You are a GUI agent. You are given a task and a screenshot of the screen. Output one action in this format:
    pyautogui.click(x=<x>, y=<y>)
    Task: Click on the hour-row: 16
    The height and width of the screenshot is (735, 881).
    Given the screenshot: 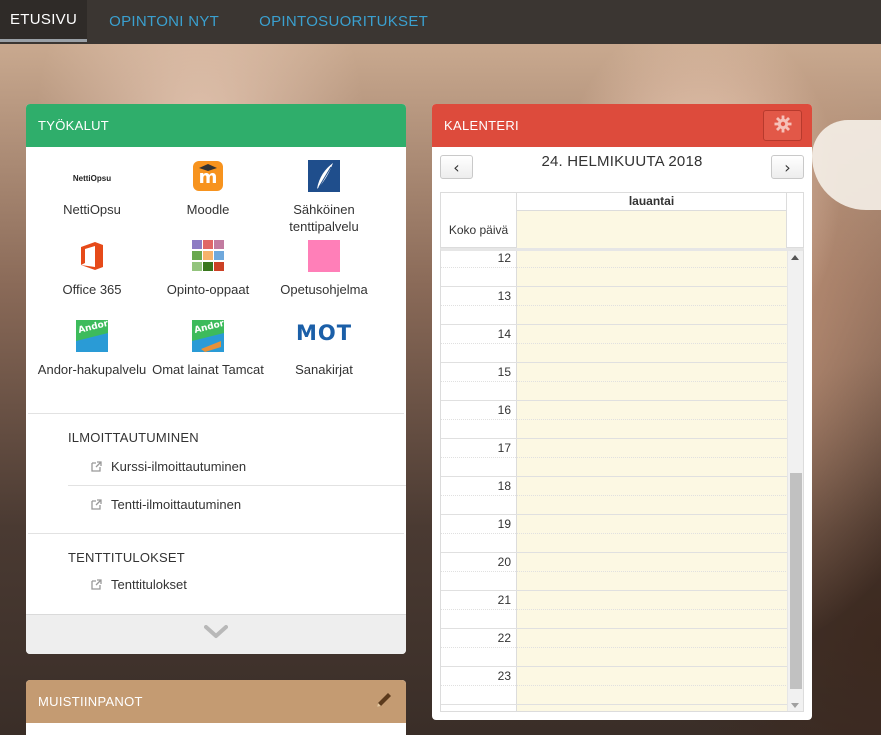 What is the action you would take?
    pyautogui.click(x=614, y=420)
    